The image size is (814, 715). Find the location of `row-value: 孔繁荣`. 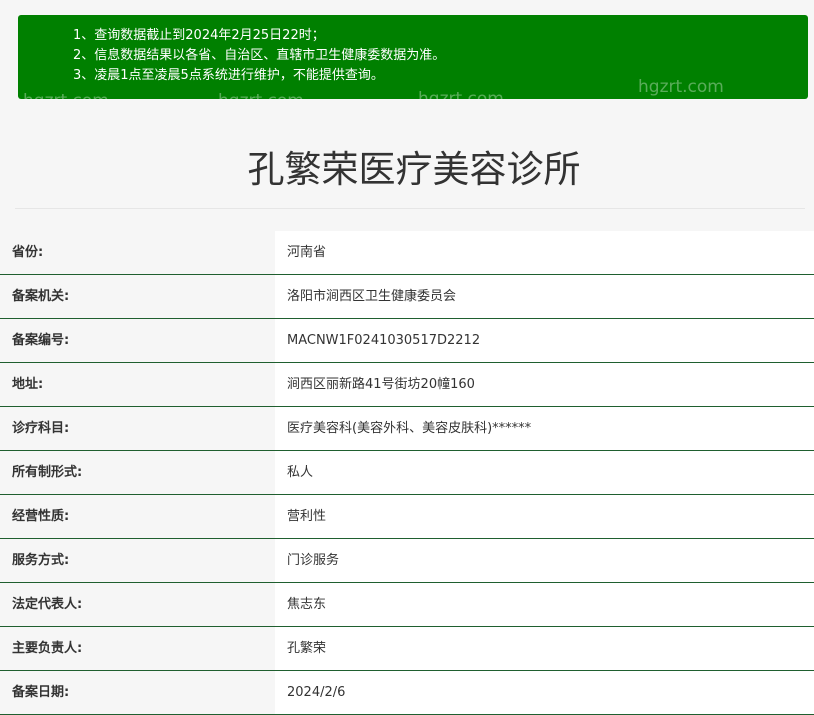

row-value: 孔繁荣 is located at coordinates (544, 648).